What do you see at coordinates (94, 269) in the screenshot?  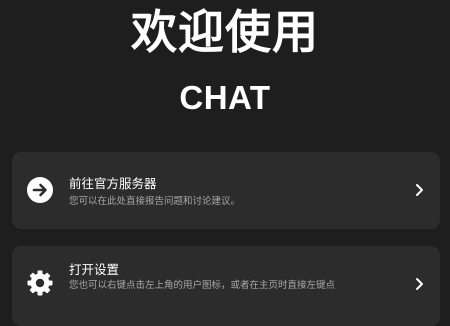 I see `card-title: 打开设置` at bounding box center [94, 269].